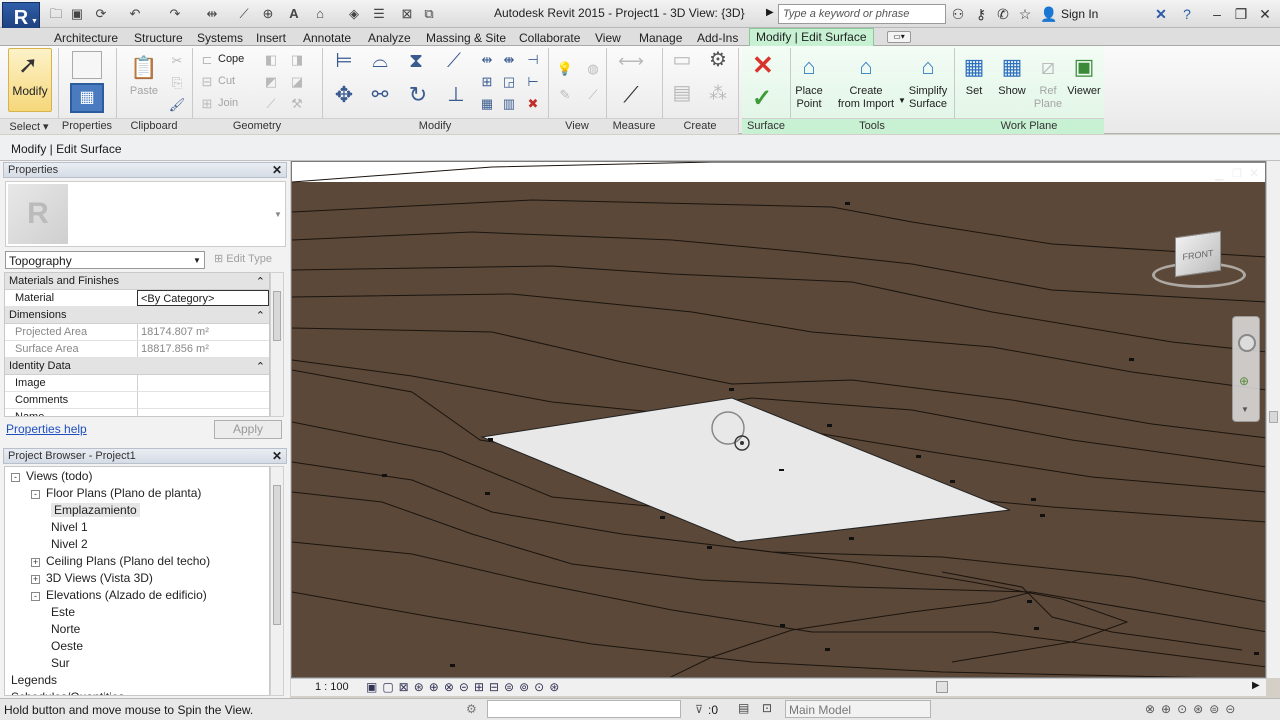 Image resolution: width=1280 pixels, height=720 pixels. I want to click on paint-icon: ◩, so click(271, 82).